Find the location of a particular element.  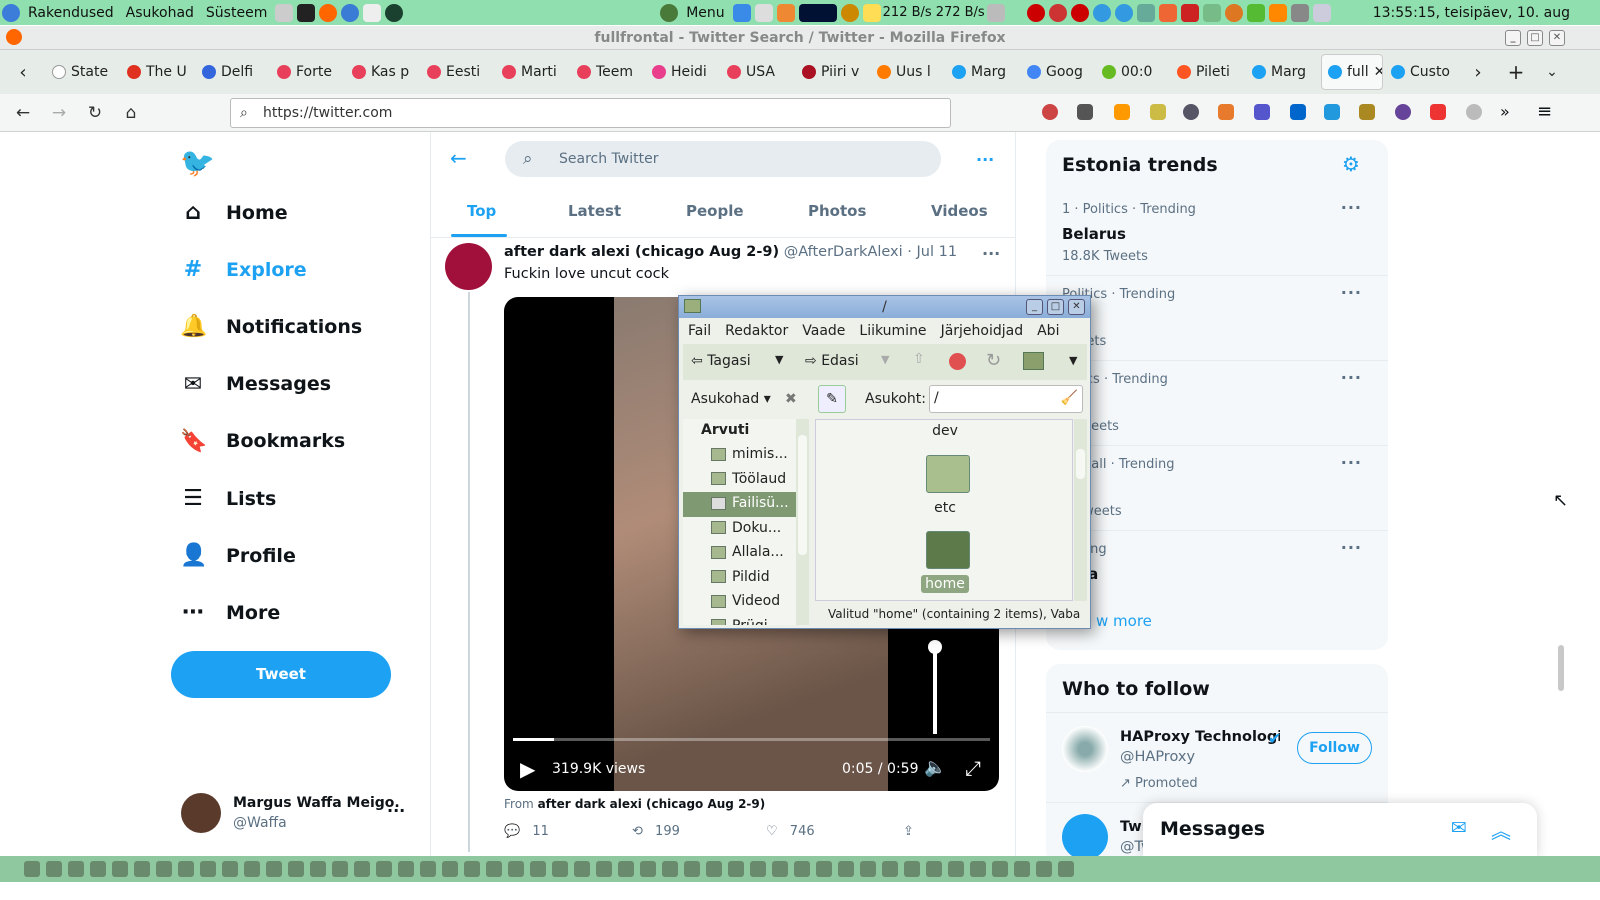

toolbar-overflow-dropdown: ▼ is located at coordinates (1073, 360).